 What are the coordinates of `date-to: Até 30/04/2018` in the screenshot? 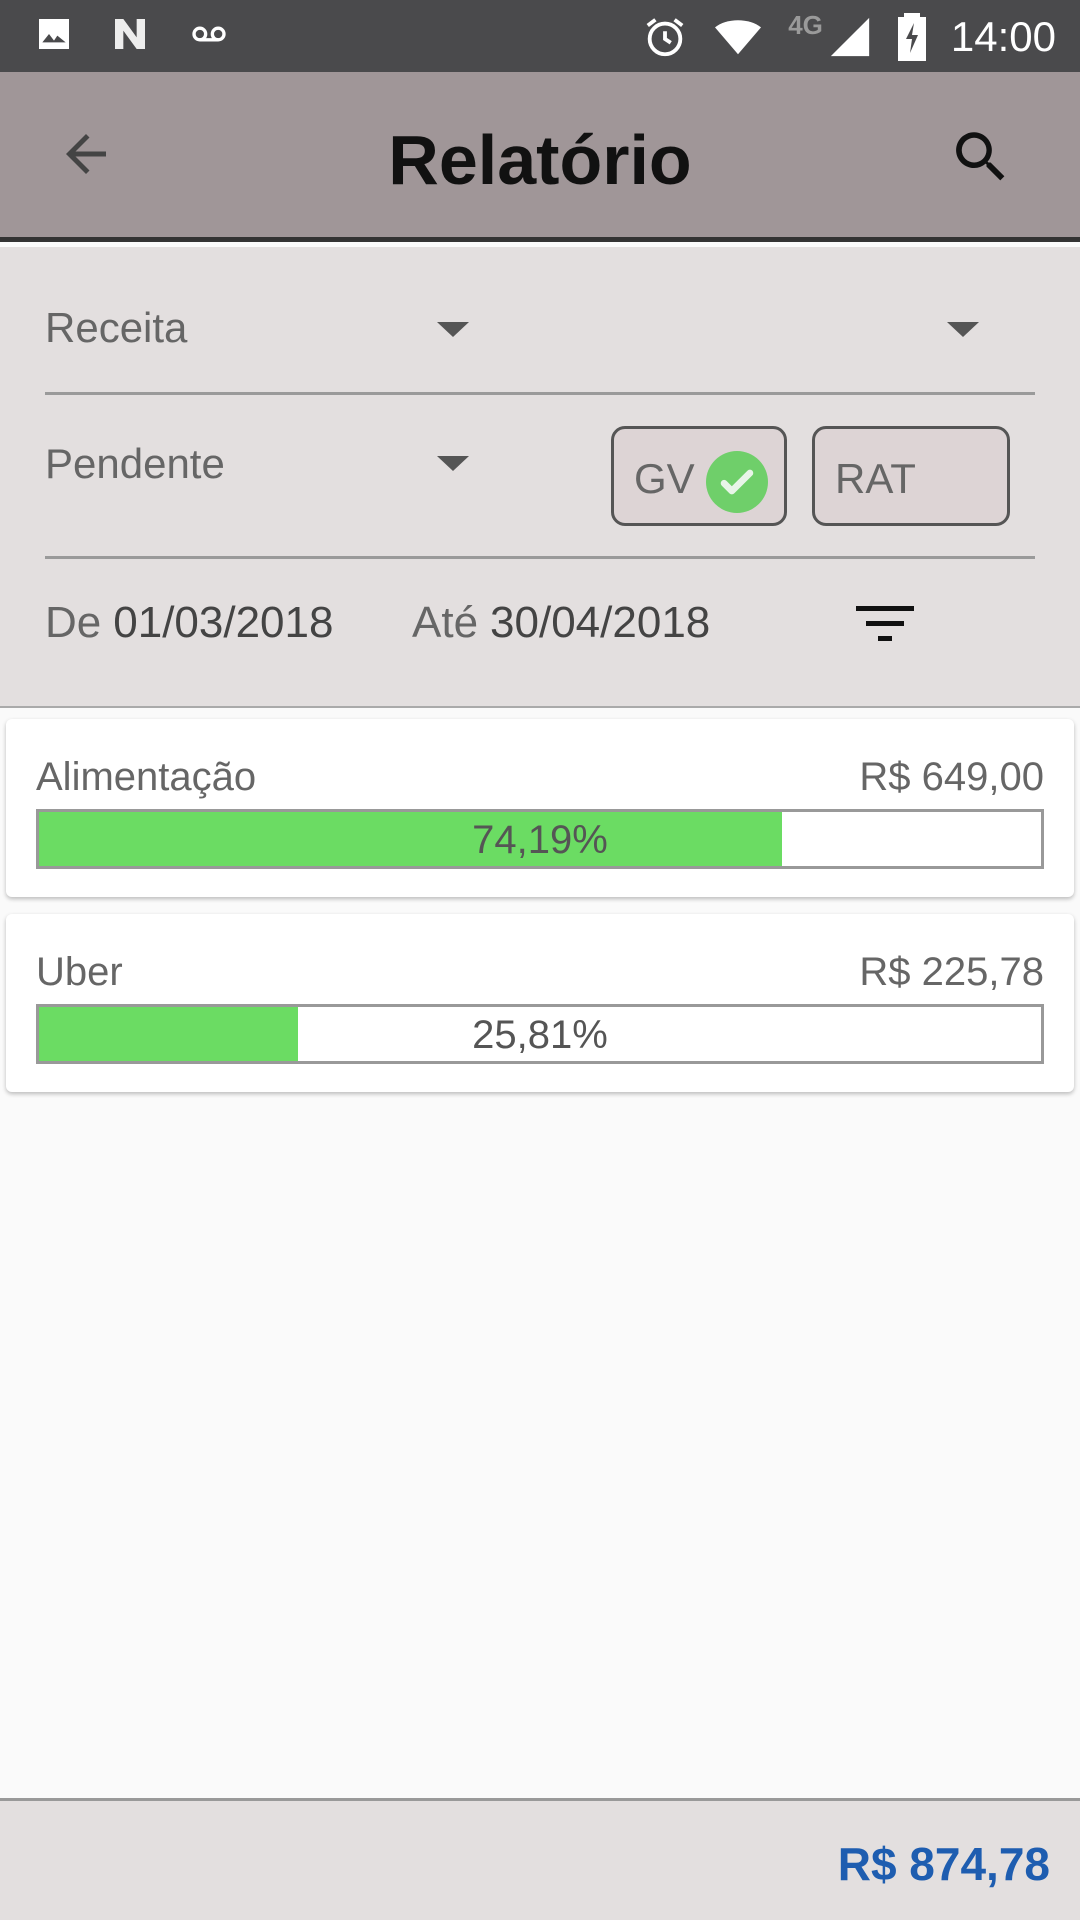 It's located at (561, 623).